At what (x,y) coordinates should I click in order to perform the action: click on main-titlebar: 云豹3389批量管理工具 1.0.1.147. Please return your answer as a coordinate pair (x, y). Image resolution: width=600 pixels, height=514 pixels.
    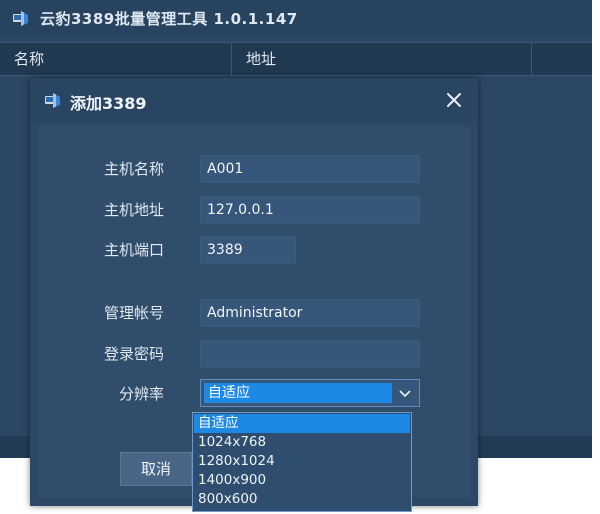
    Looking at the image, I should click on (296, 18).